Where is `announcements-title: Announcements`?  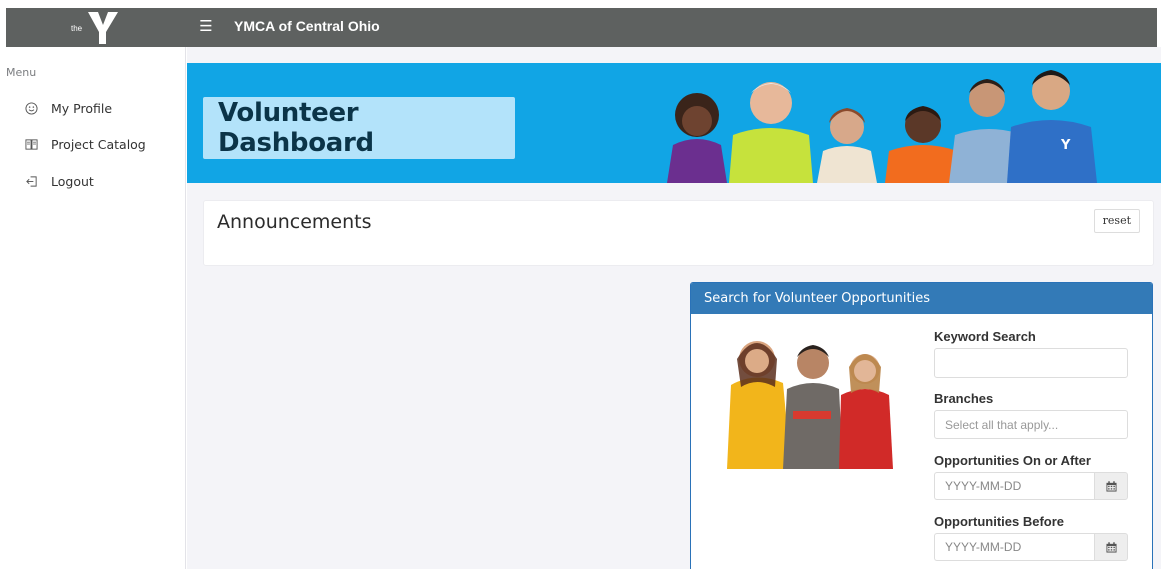
announcements-title: Announcements is located at coordinates (294, 222).